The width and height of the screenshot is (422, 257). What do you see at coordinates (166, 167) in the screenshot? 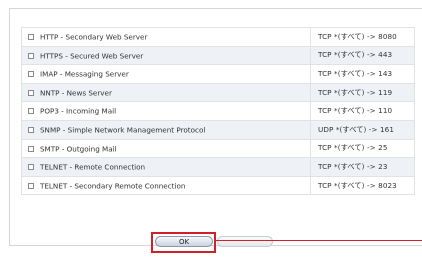
I see `service-cell: TELNET - Remote Connection` at bounding box center [166, 167].